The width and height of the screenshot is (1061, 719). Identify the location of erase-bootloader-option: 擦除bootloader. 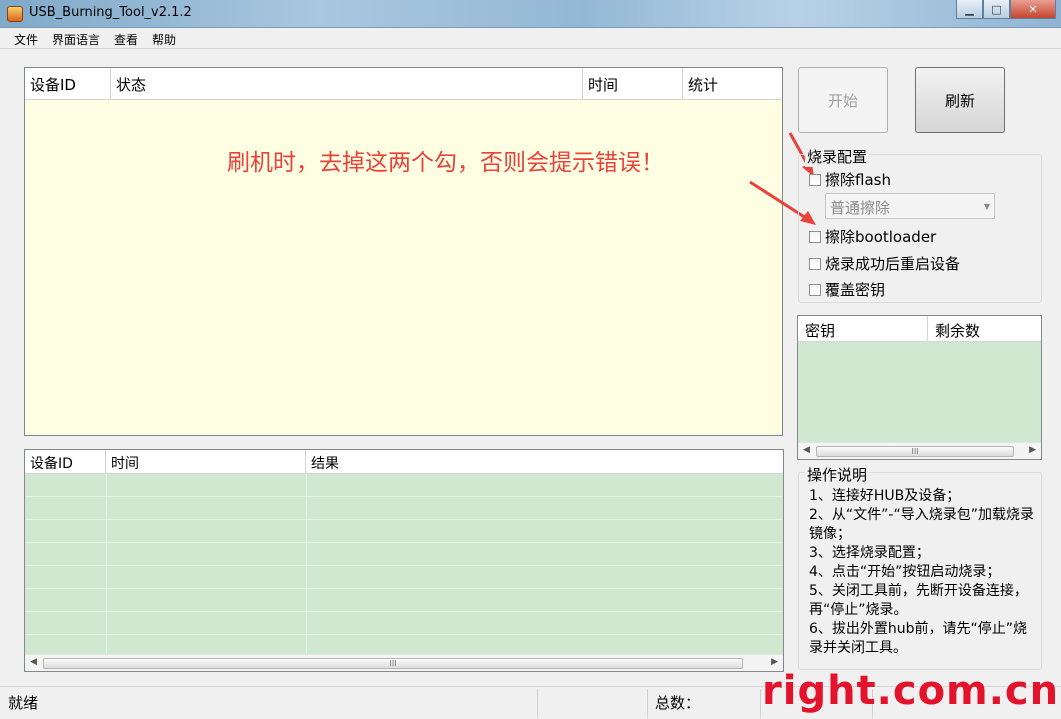
(872, 236).